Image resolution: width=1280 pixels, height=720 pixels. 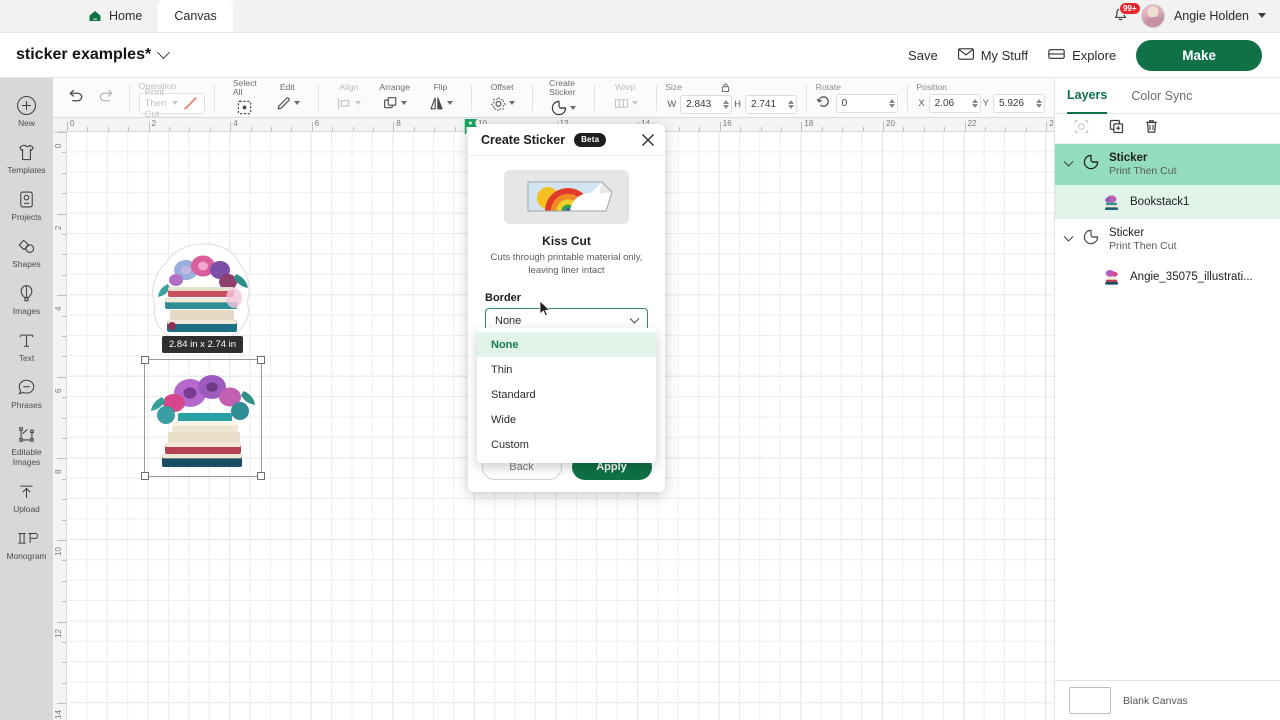 What do you see at coordinates (1151, 129) in the screenshot?
I see `trash-icon` at bounding box center [1151, 129].